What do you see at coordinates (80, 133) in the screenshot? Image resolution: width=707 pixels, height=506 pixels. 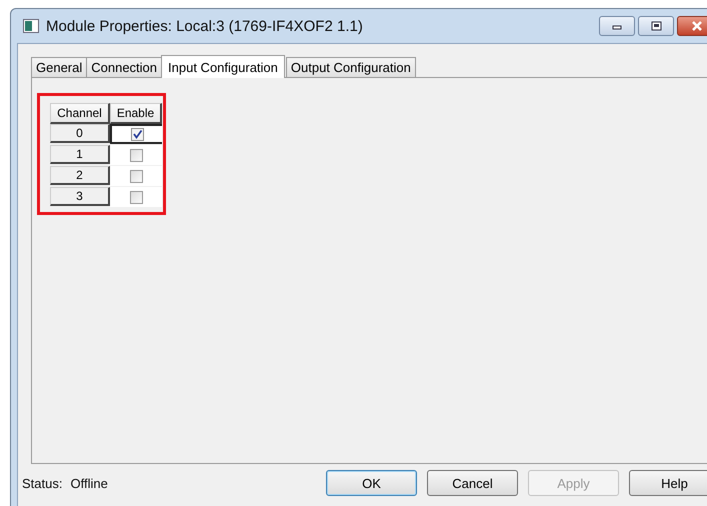 I see `row-header: 0` at bounding box center [80, 133].